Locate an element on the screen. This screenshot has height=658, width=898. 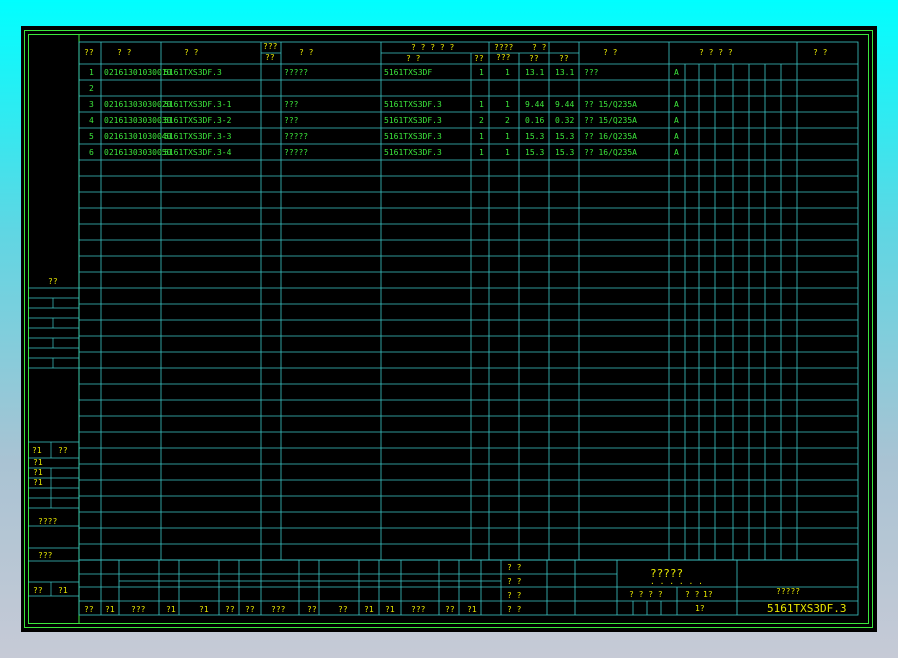
sheet-no: 1? is located at coordinates (700, 608).